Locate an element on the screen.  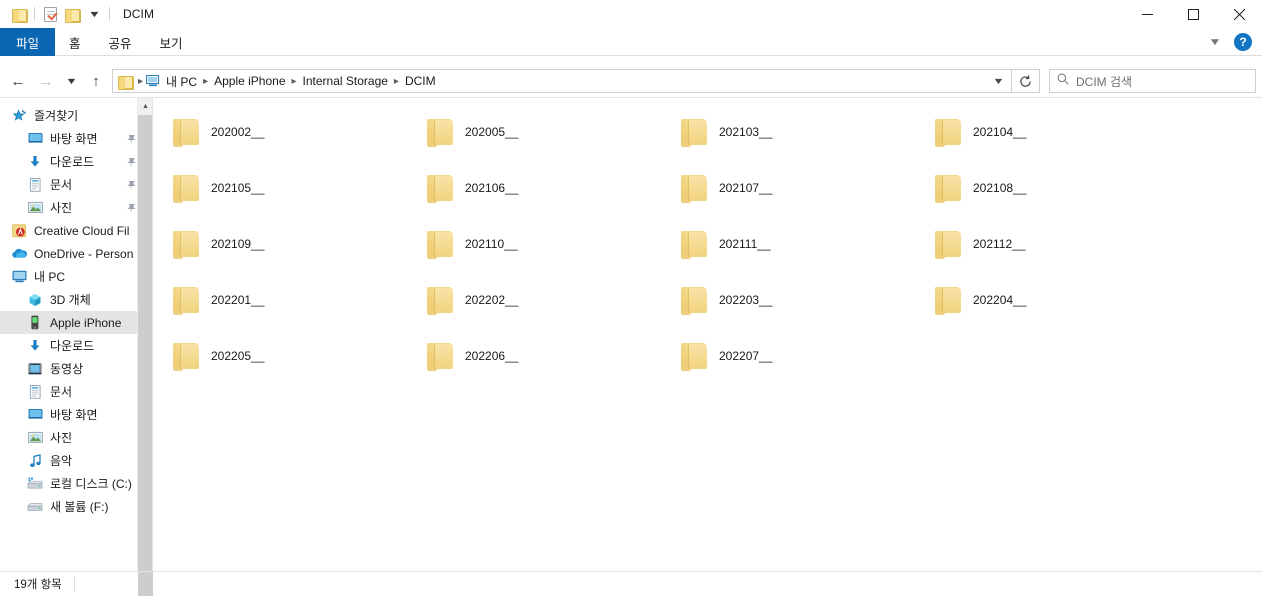
list-item: 202202__ is located at coordinates (542, 300).